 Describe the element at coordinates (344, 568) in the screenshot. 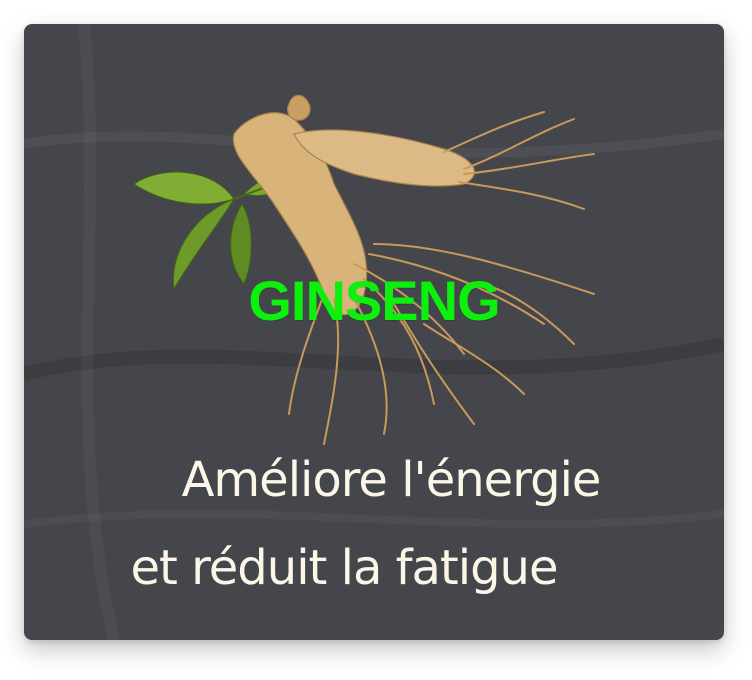

I see `benefit-text-line-2: et réduit la fatigue` at that location.